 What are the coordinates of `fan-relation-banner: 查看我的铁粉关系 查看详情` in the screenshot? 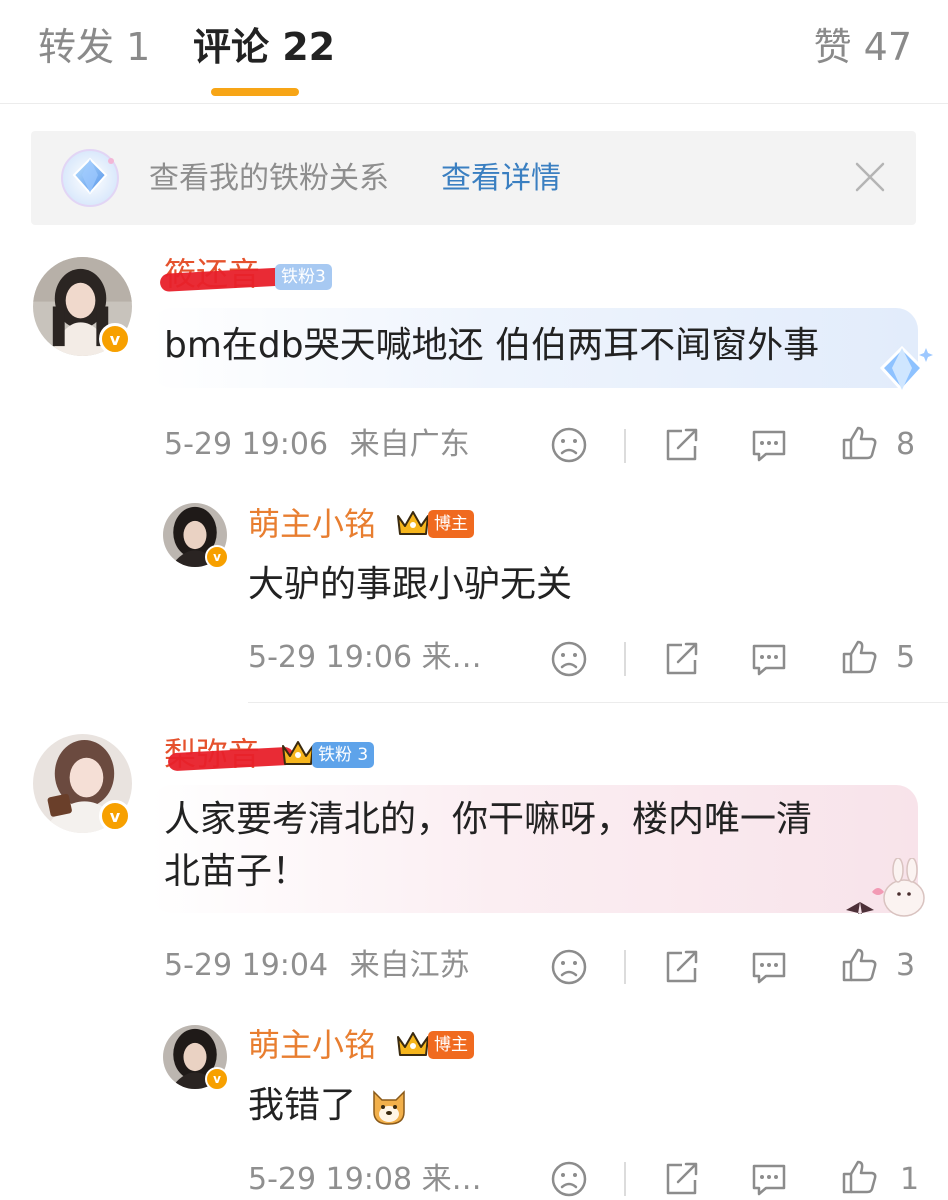 It's located at (473, 178).